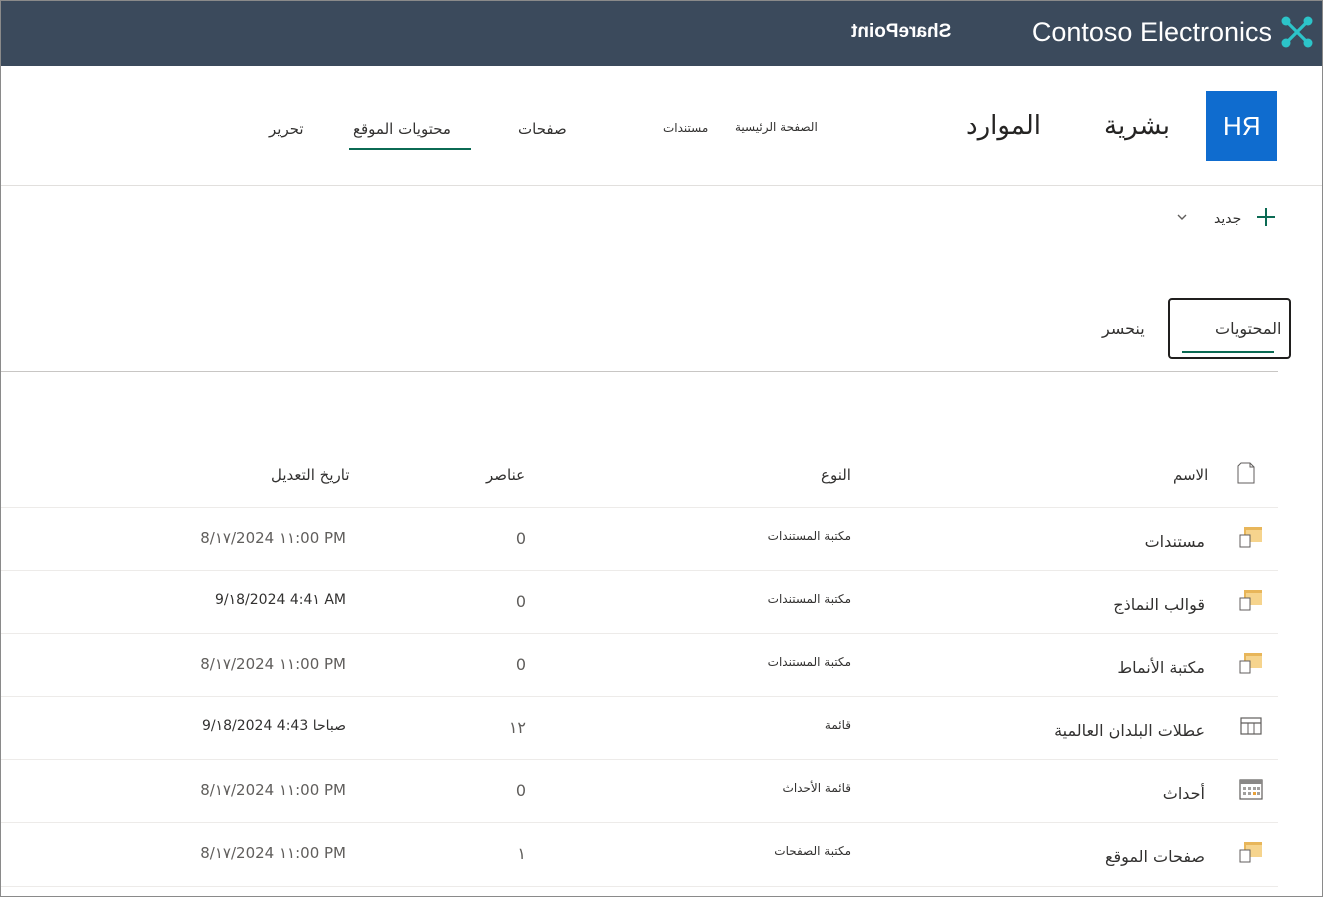 The width and height of the screenshot is (1323, 897). I want to click on waffle-x-icon, so click(1297, 32).